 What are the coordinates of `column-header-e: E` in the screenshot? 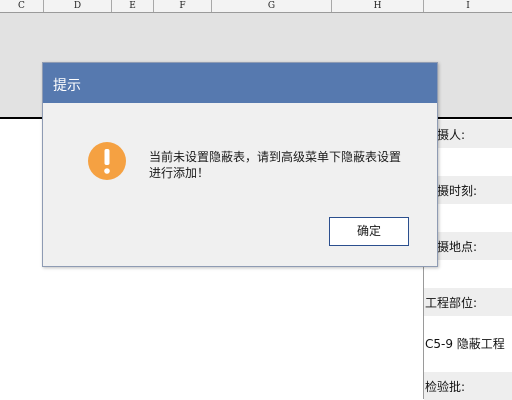 It's located at (133, 6).